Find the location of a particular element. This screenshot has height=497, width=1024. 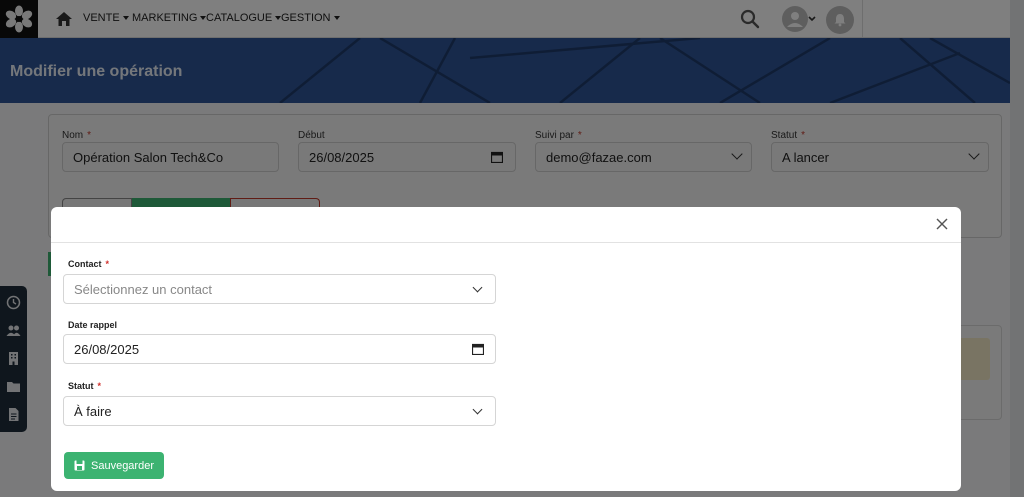

calendar-icon is located at coordinates (478, 349).